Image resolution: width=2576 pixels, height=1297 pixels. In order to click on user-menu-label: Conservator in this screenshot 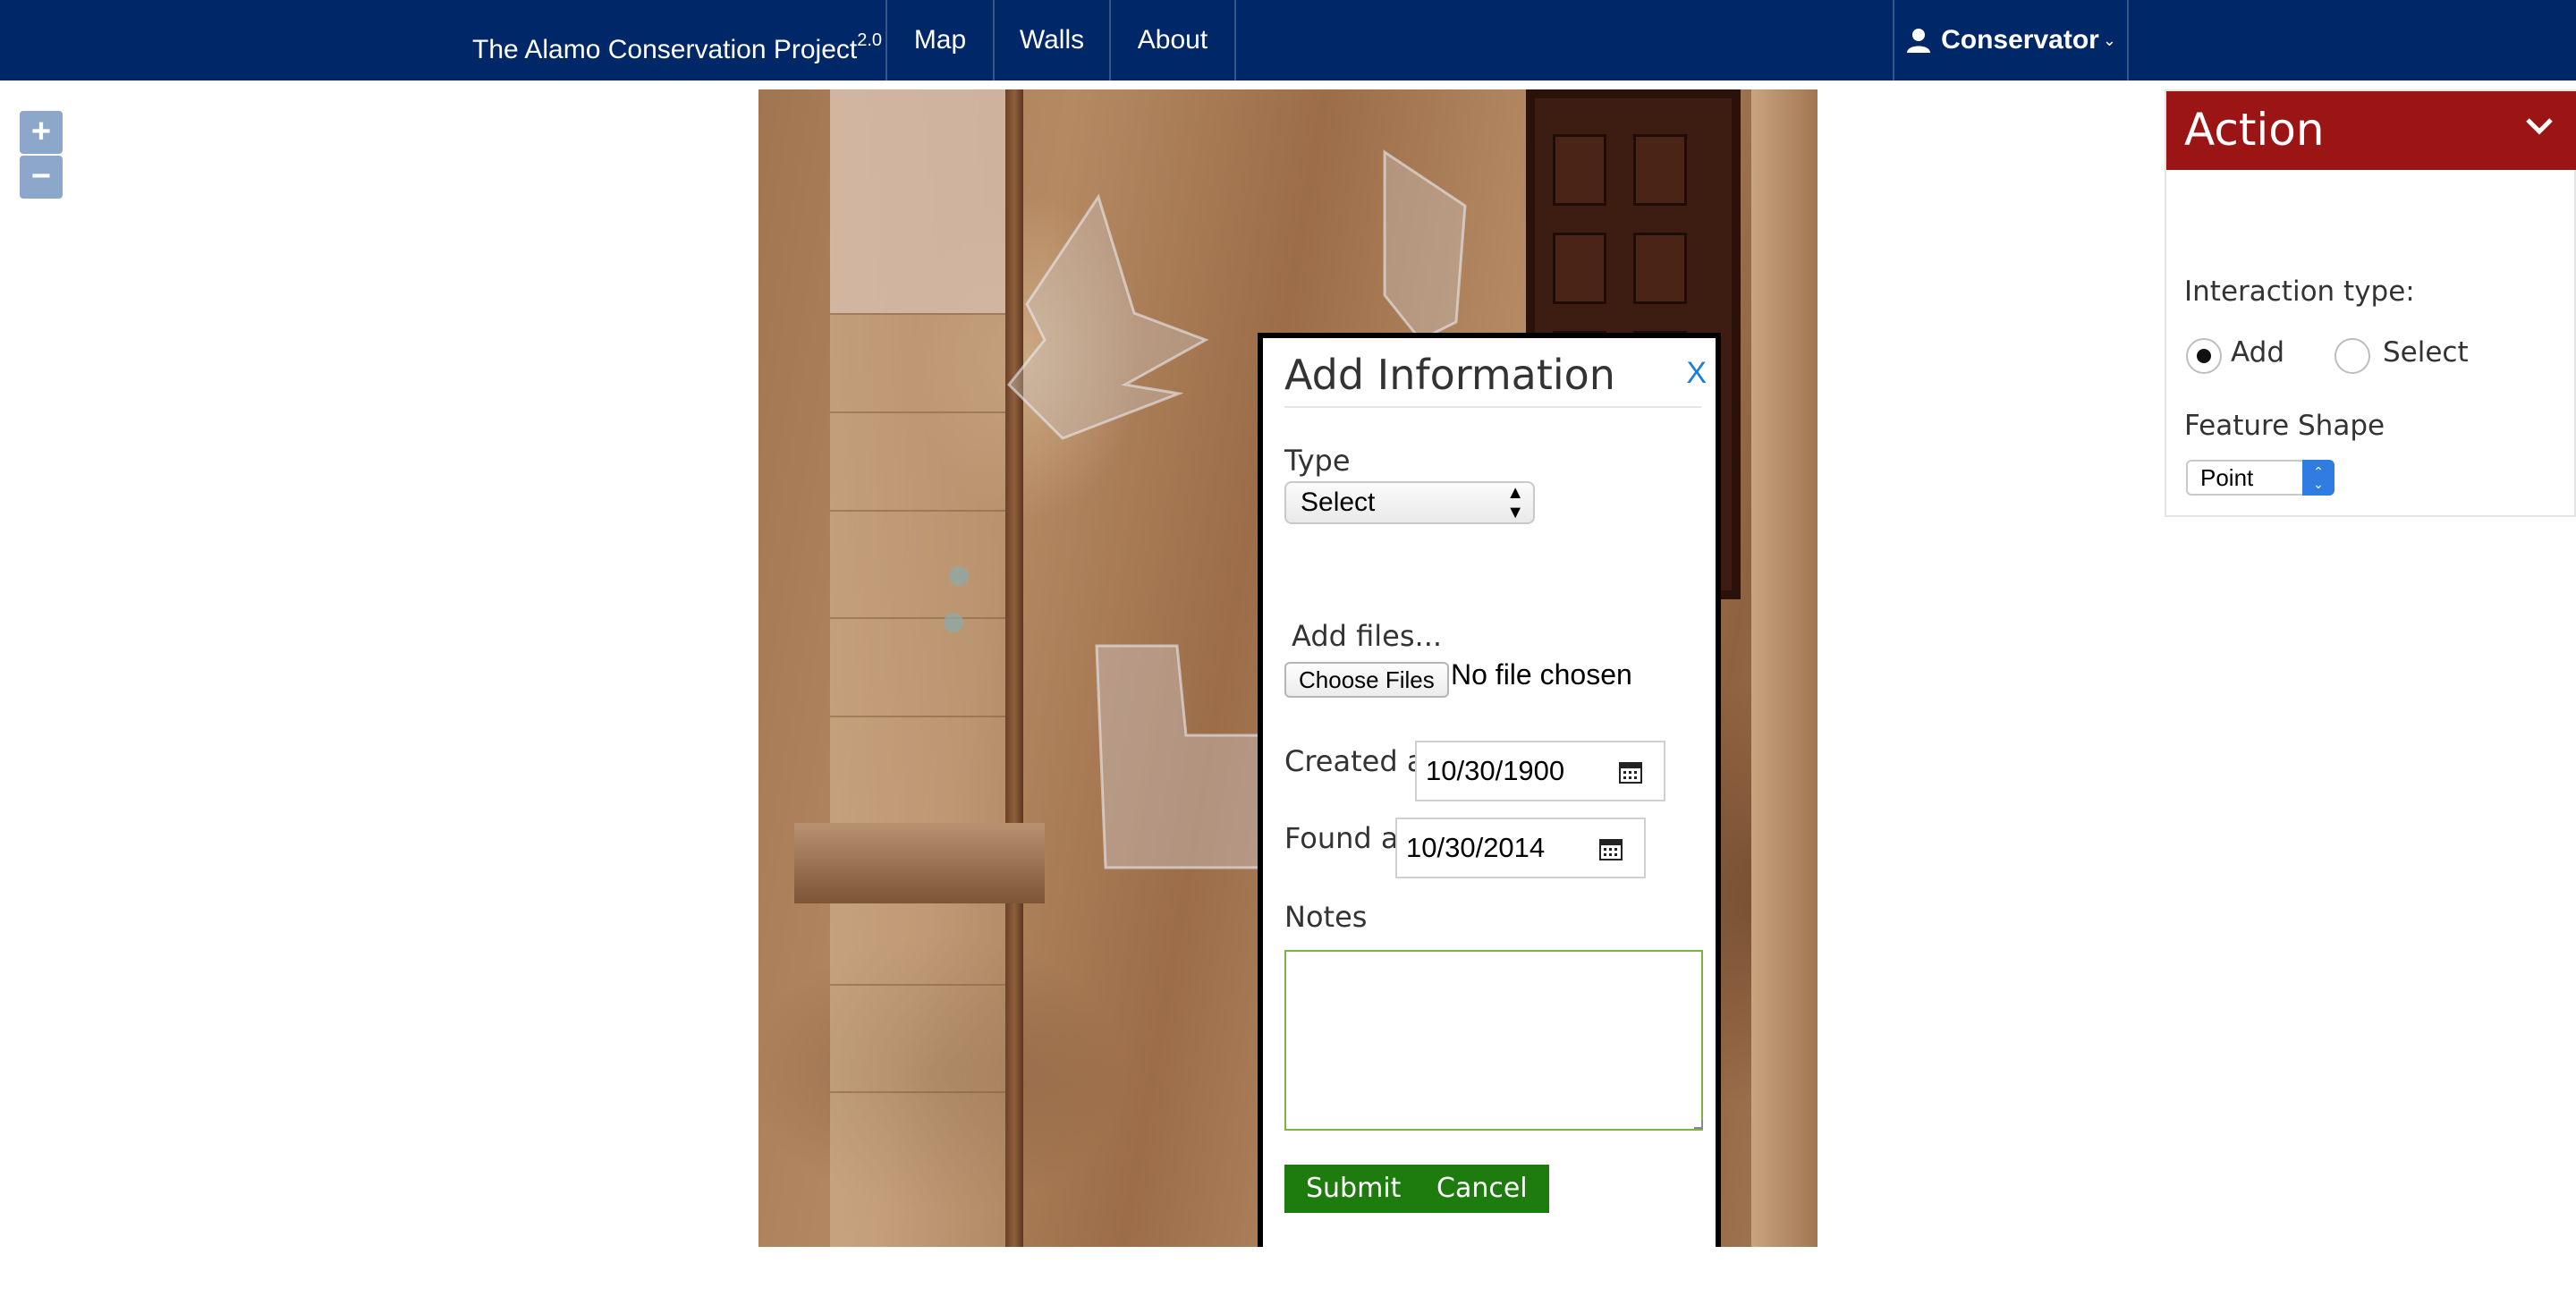, I will do `click(2020, 40)`.